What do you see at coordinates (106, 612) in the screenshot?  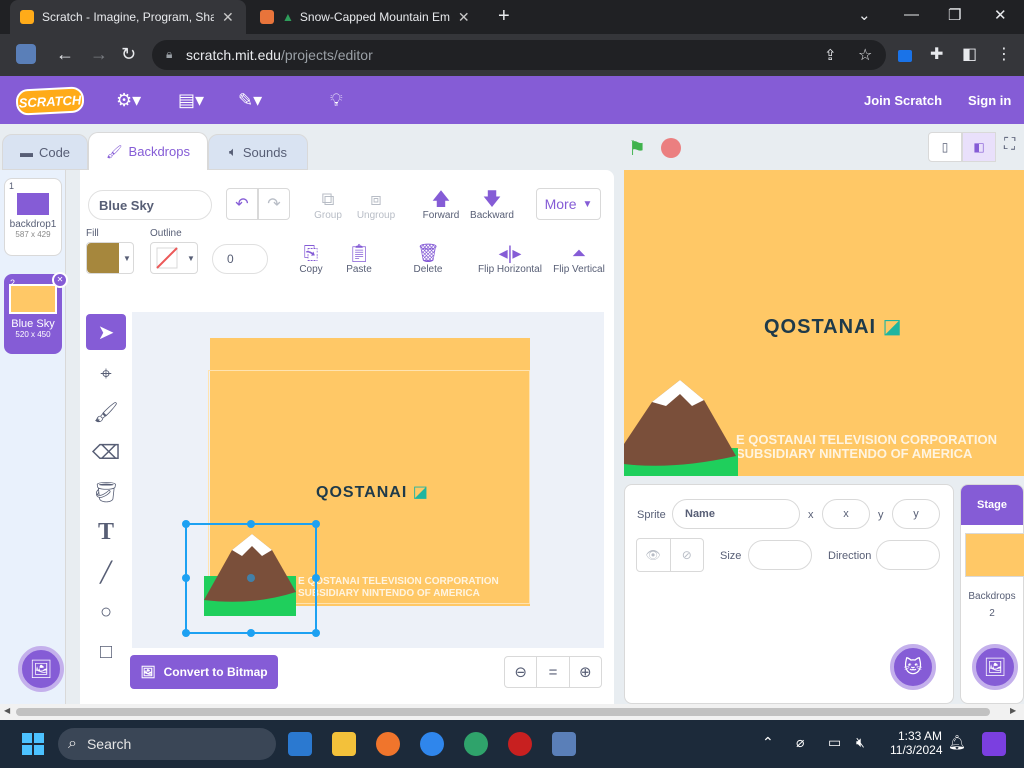 I see `circle-tool: ○` at bounding box center [106, 612].